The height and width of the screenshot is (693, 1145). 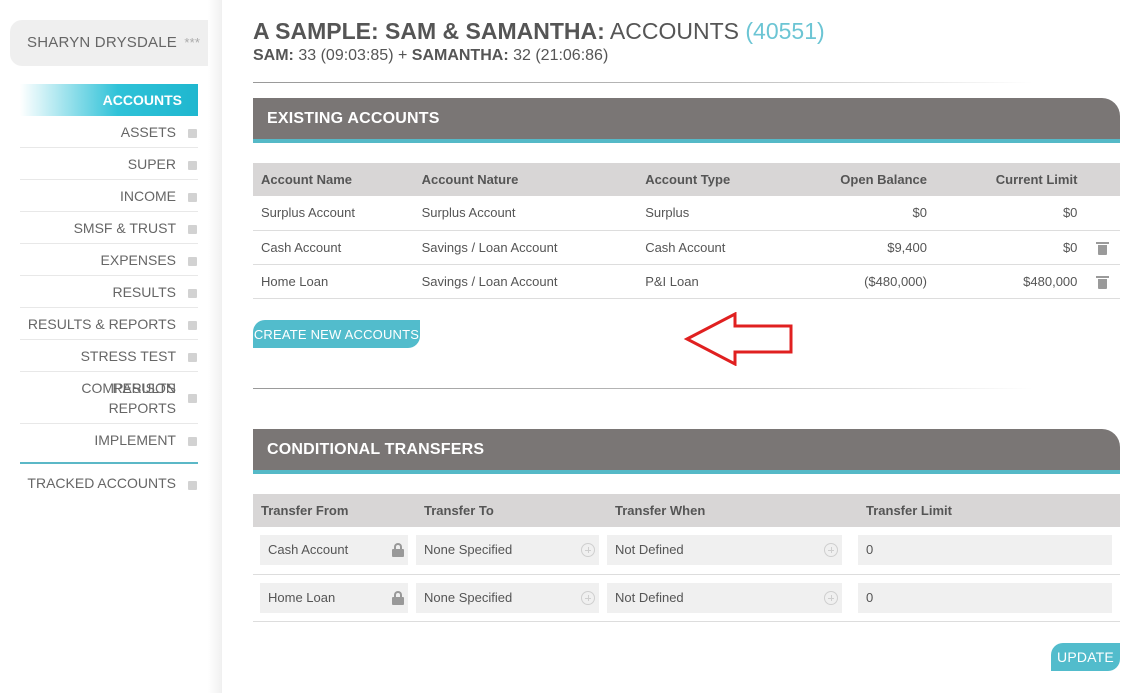 I want to click on cell-transfer-limit: 0, so click(x=989, y=551).